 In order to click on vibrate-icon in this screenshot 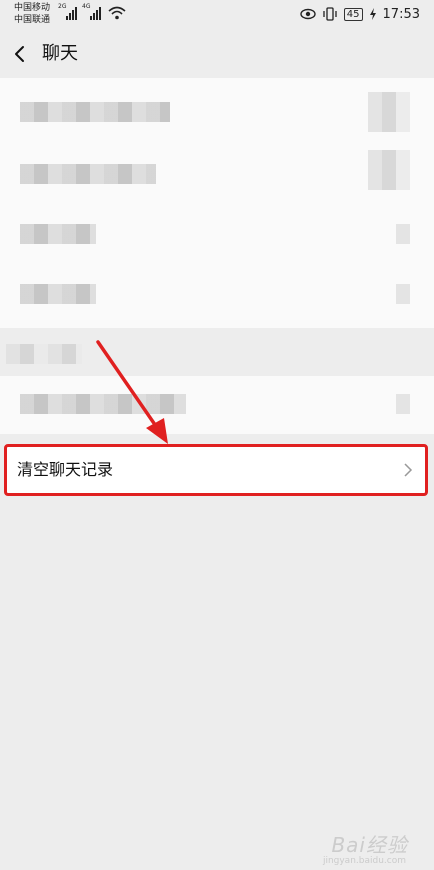, I will do `click(330, 14)`.